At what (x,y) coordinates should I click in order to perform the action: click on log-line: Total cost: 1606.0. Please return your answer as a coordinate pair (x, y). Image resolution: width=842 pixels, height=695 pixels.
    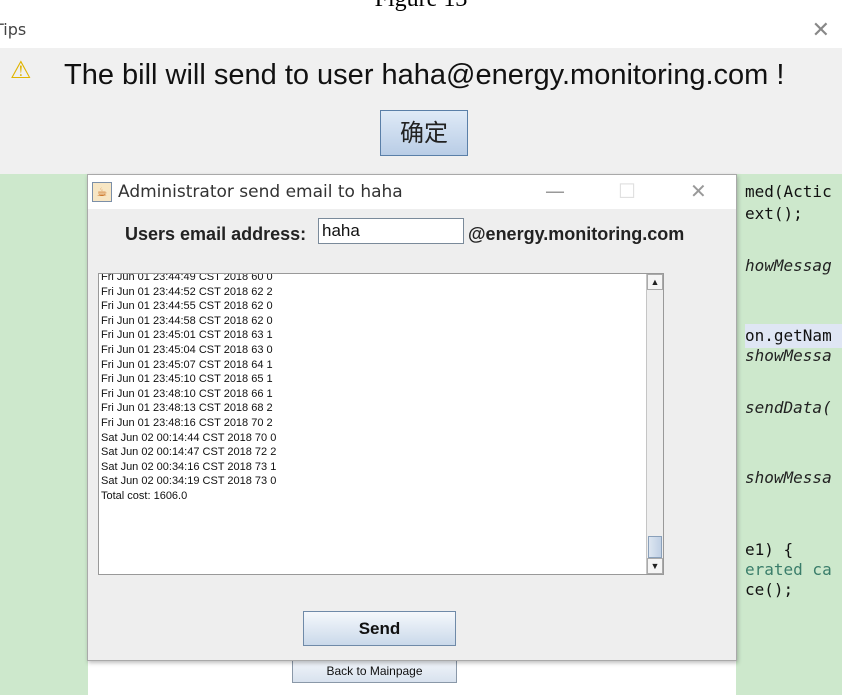
    Looking at the image, I should click on (144, 495).